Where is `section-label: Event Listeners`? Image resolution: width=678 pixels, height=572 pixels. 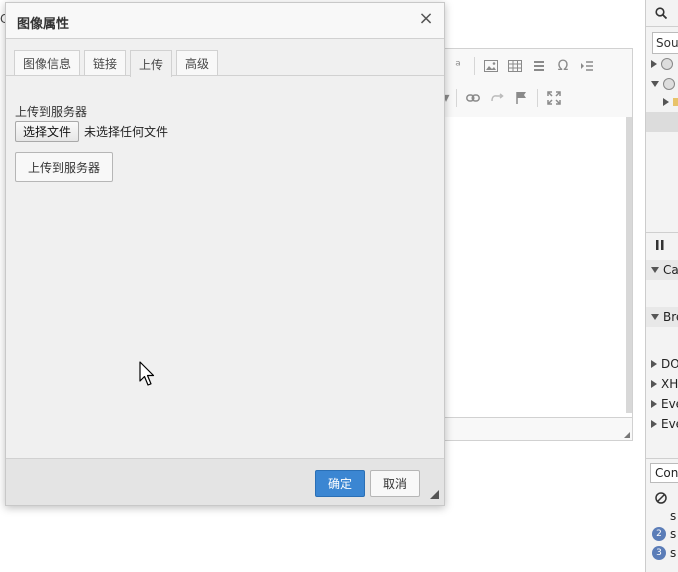
section-label: Event Listeners is located at coordinates (669, 424).